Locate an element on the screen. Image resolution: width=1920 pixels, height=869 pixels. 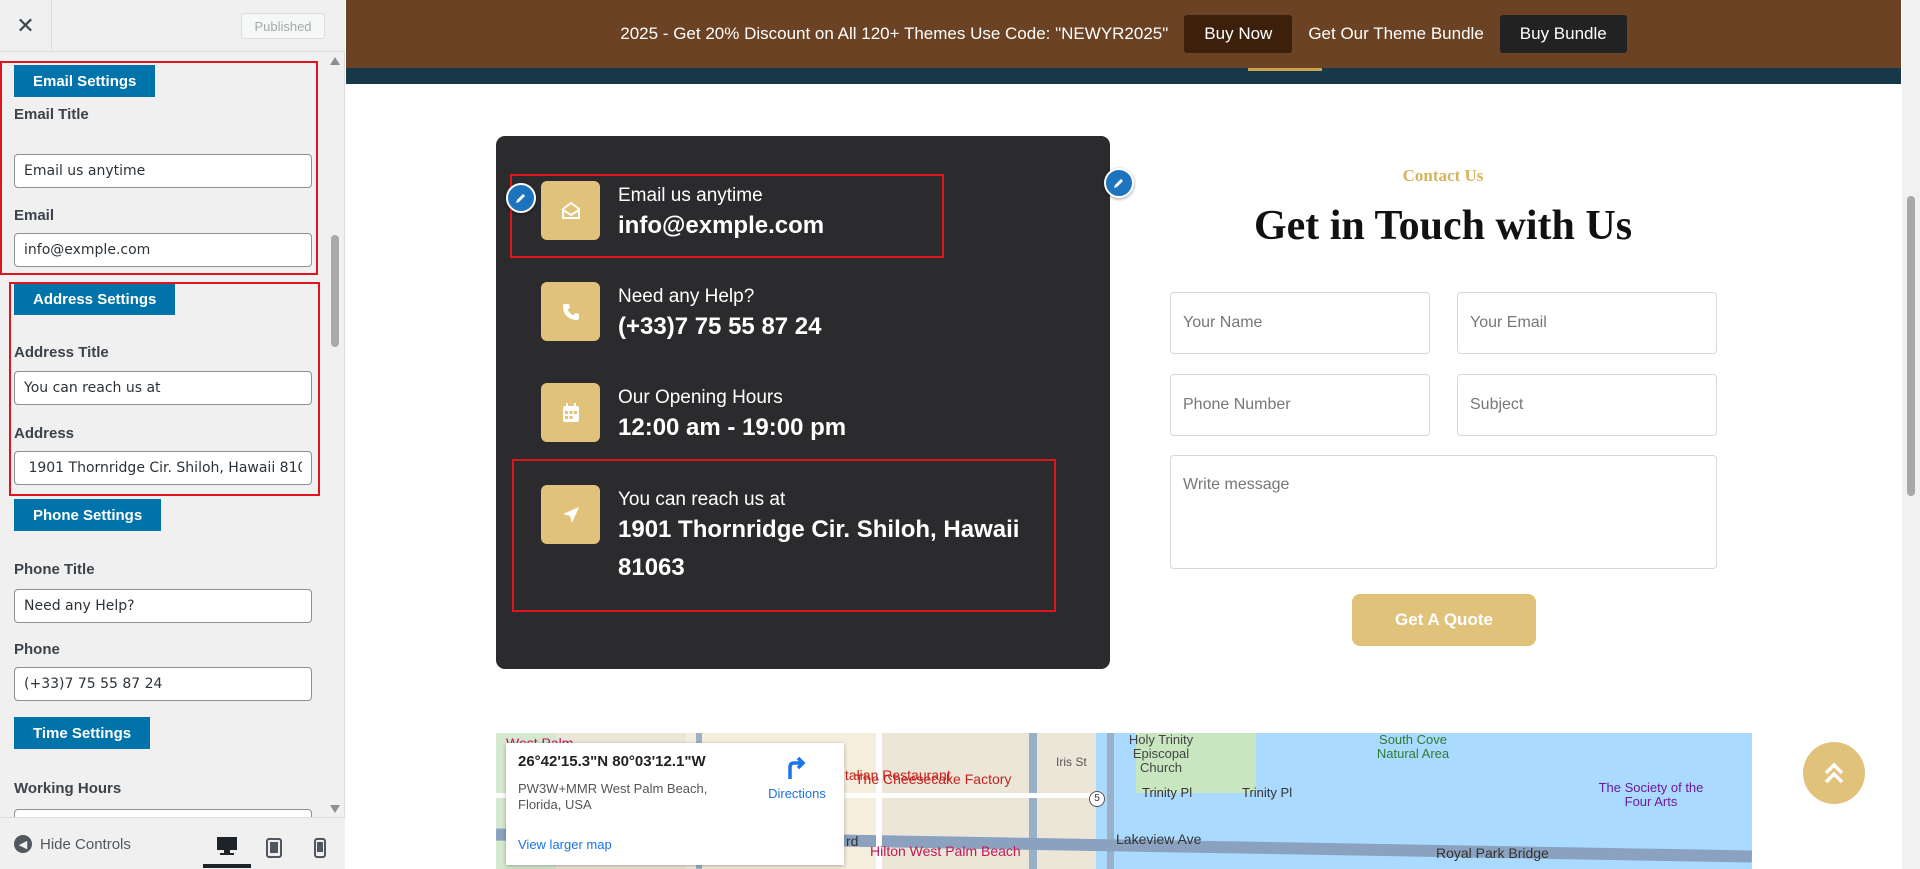
info-phone-item: Need any Help? (+33)7 75 55 87 24 is located at coordinates (681, 314).